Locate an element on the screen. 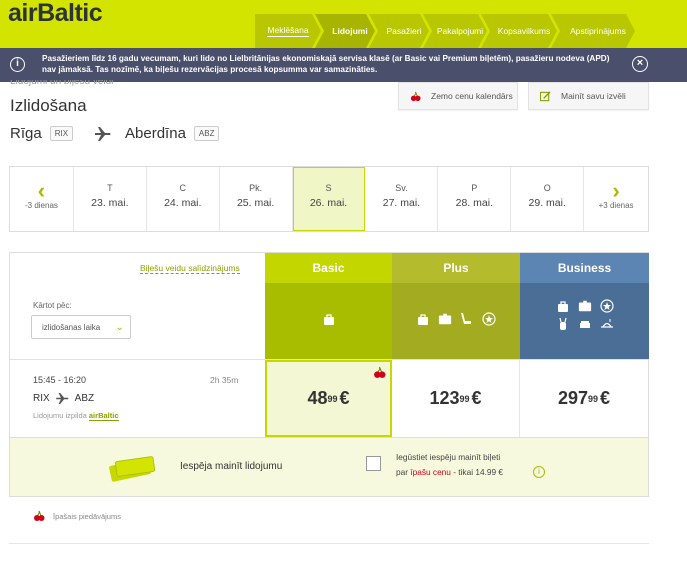  date-option: Sv. 27. mai. is located at coordinates (402, 199).